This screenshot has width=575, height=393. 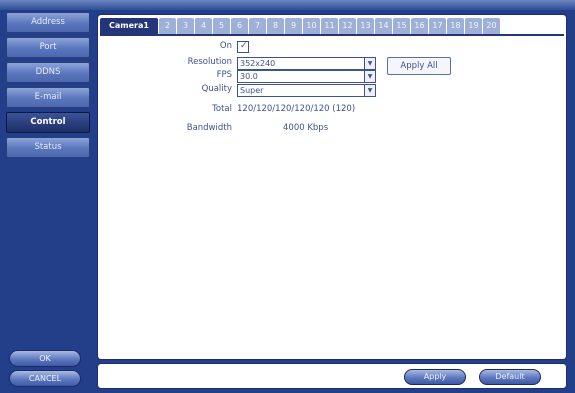 I want to click on tab-camera18: 18, so click(x=455, y=26).